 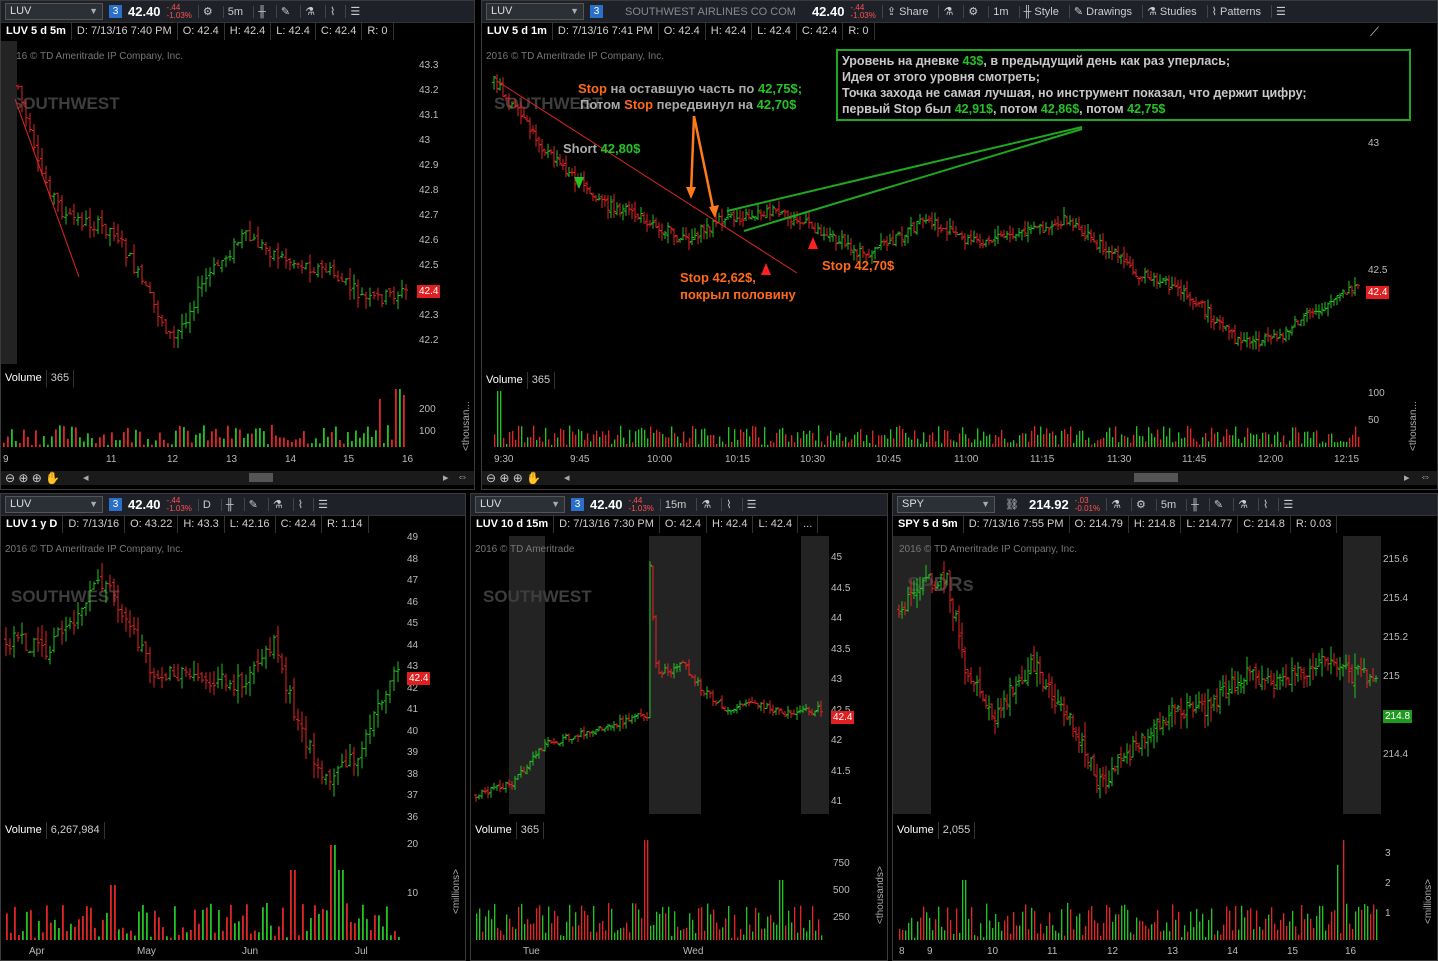 I want to click on style-button: ╫ Style, so click(x=1040, y=11).